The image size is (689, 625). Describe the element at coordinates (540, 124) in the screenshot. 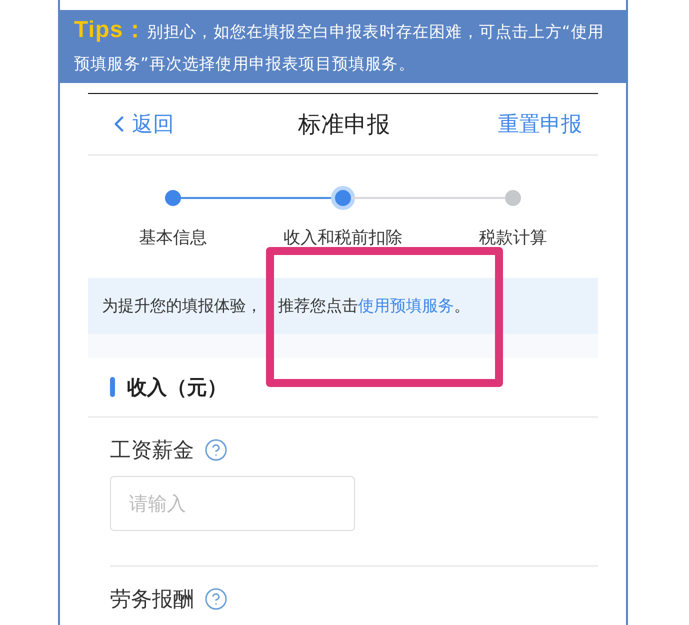

I see `reset-link: 重置申报` at that location.